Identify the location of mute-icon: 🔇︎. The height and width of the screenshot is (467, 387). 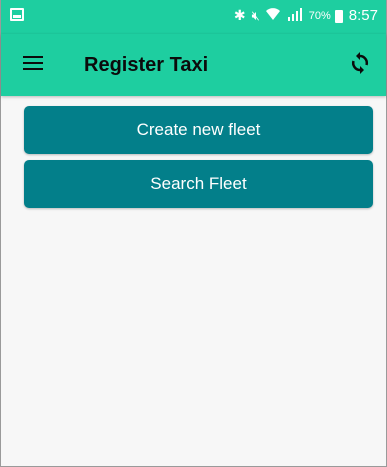
(255, 15).